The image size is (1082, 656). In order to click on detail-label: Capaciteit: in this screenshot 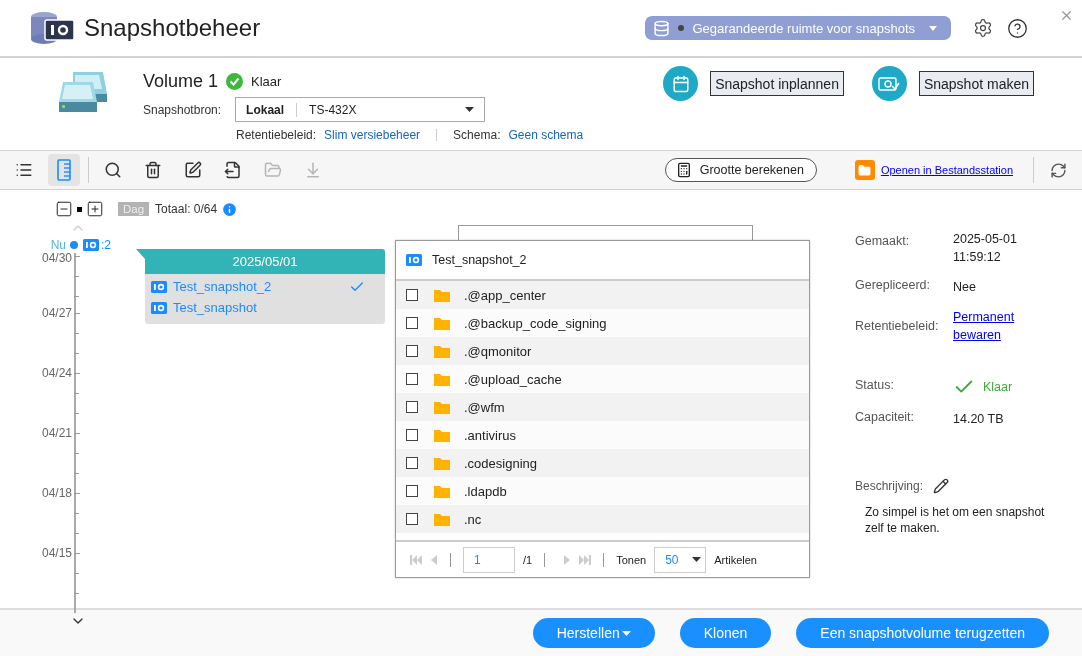, I will do `click(885, 417)`.